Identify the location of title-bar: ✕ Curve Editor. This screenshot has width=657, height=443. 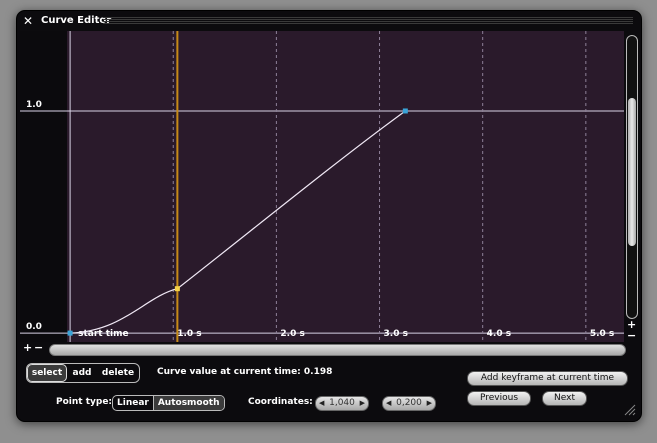
(329, 21).